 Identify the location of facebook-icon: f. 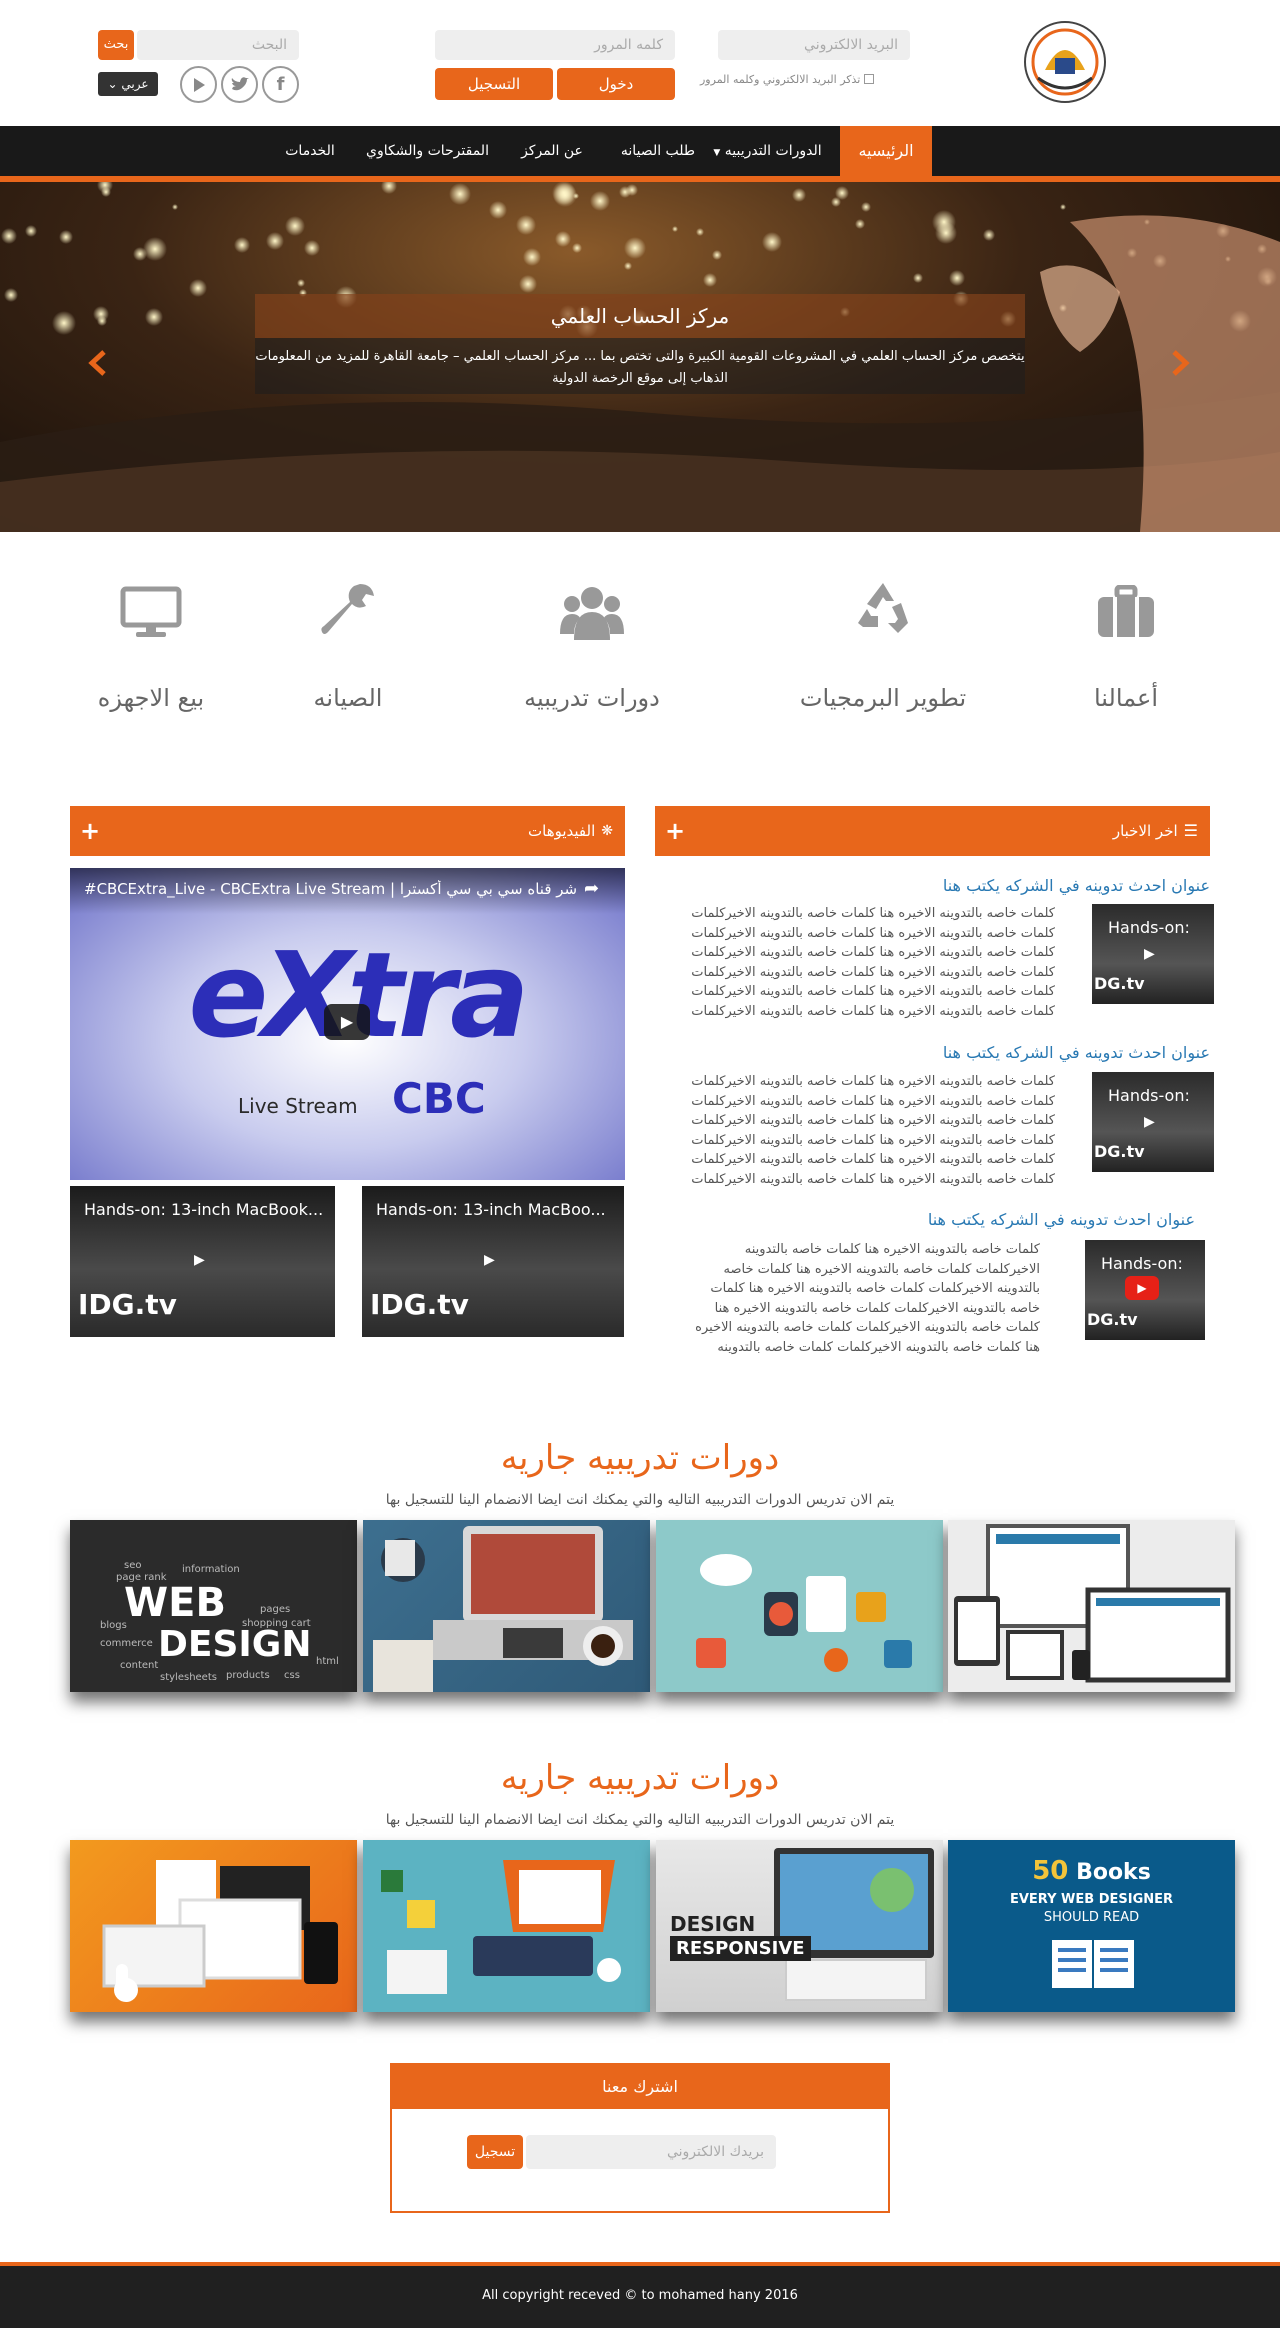
(280, 84).